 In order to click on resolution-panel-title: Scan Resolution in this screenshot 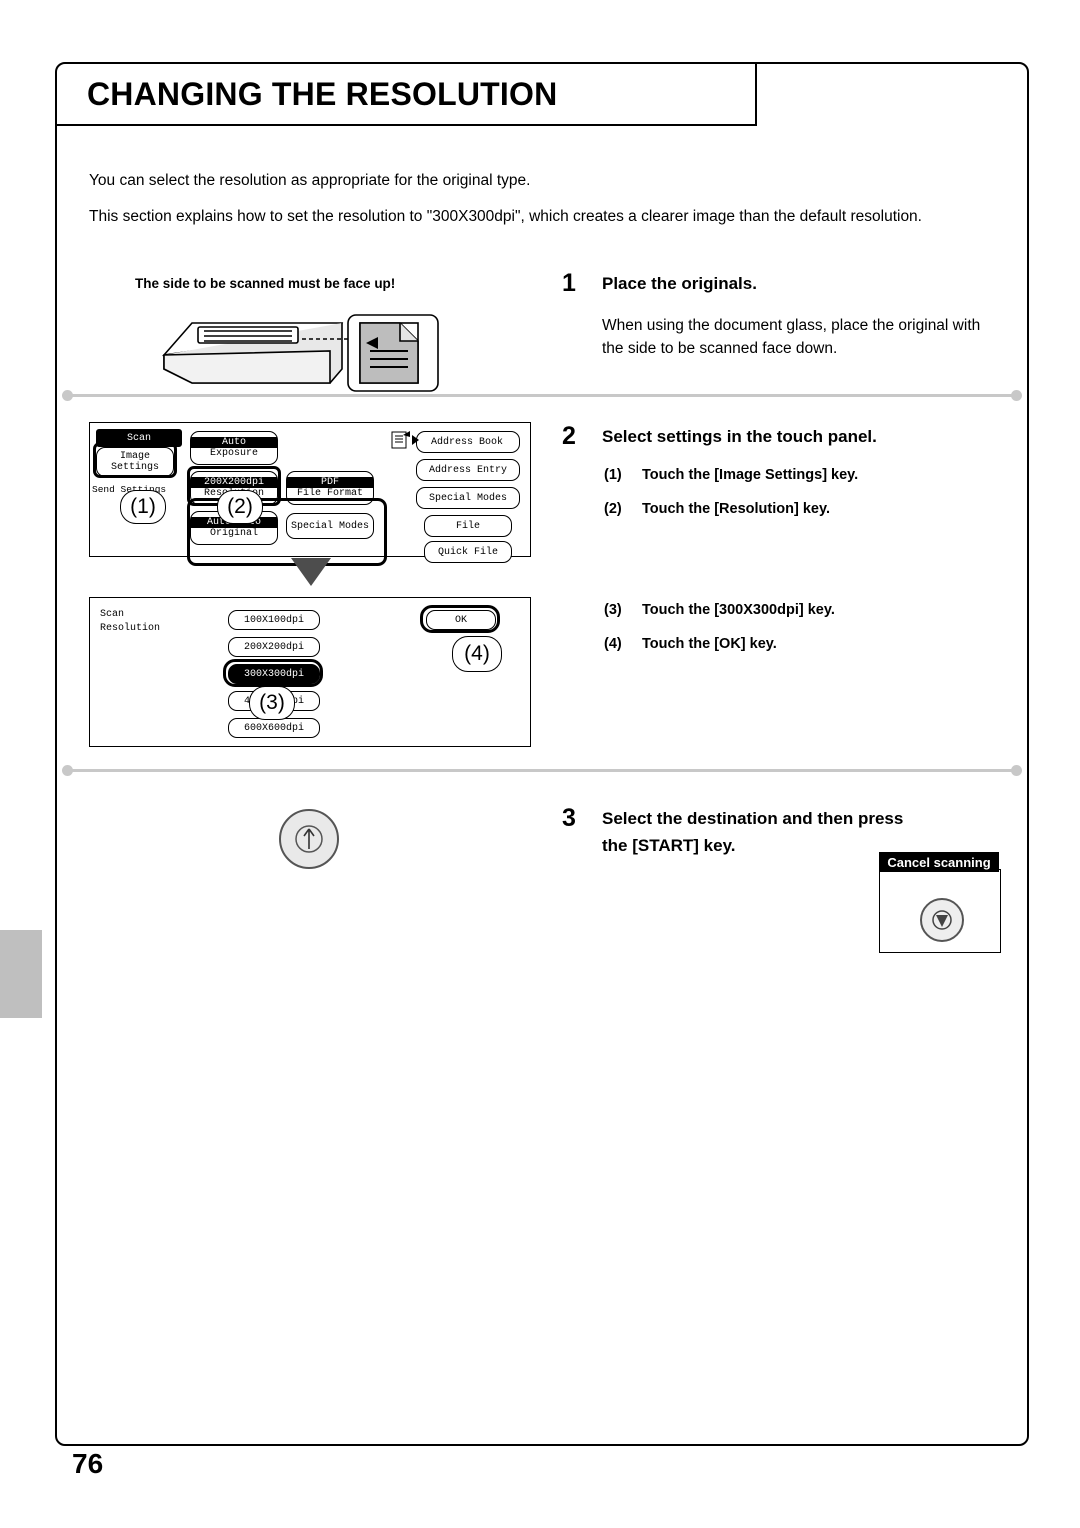, I will do `click(130, 622)`.